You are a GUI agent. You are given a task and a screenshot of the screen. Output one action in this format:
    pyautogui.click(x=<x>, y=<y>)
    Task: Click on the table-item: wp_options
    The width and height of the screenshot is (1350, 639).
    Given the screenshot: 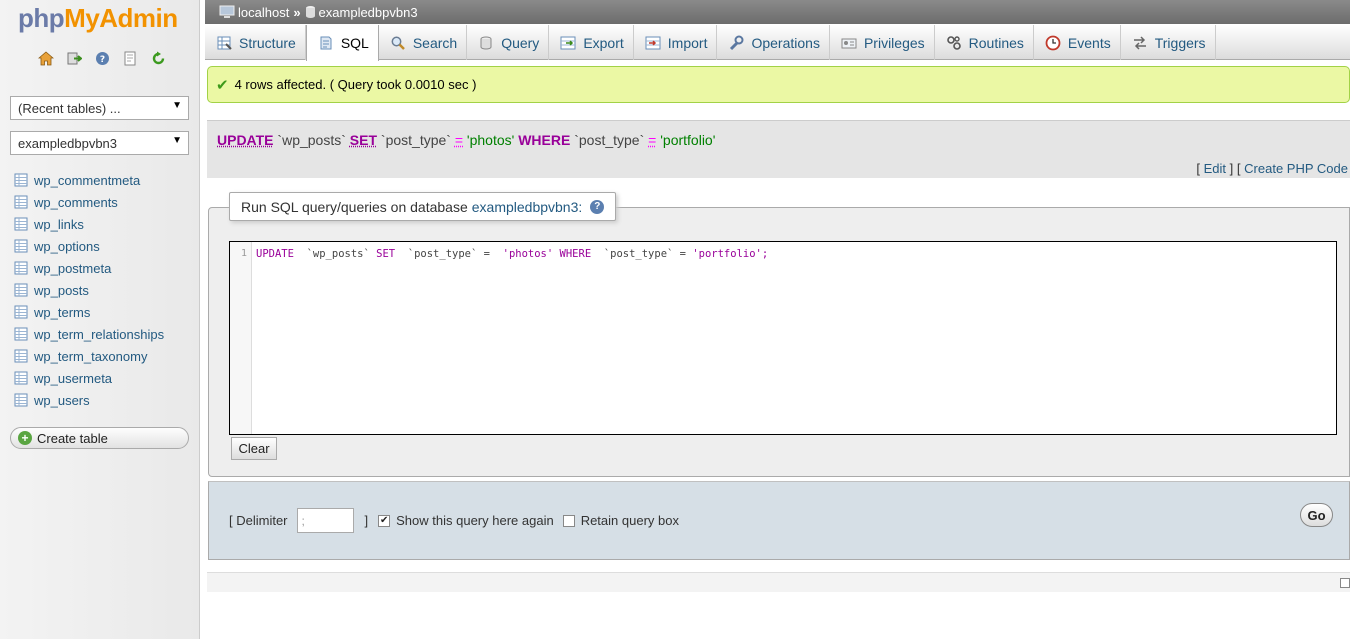 What is the action you would take?
    pyautogui.click(x=89, y=246)
    